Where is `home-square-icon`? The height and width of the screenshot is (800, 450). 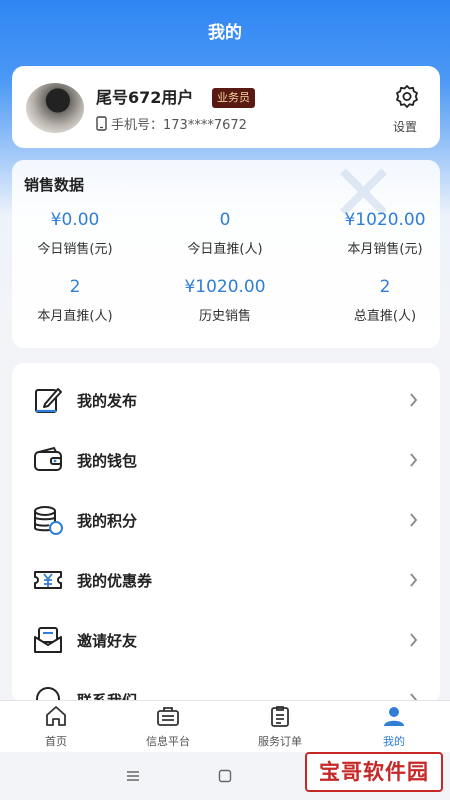
home-square-icon is located at coordinates (225, 776).